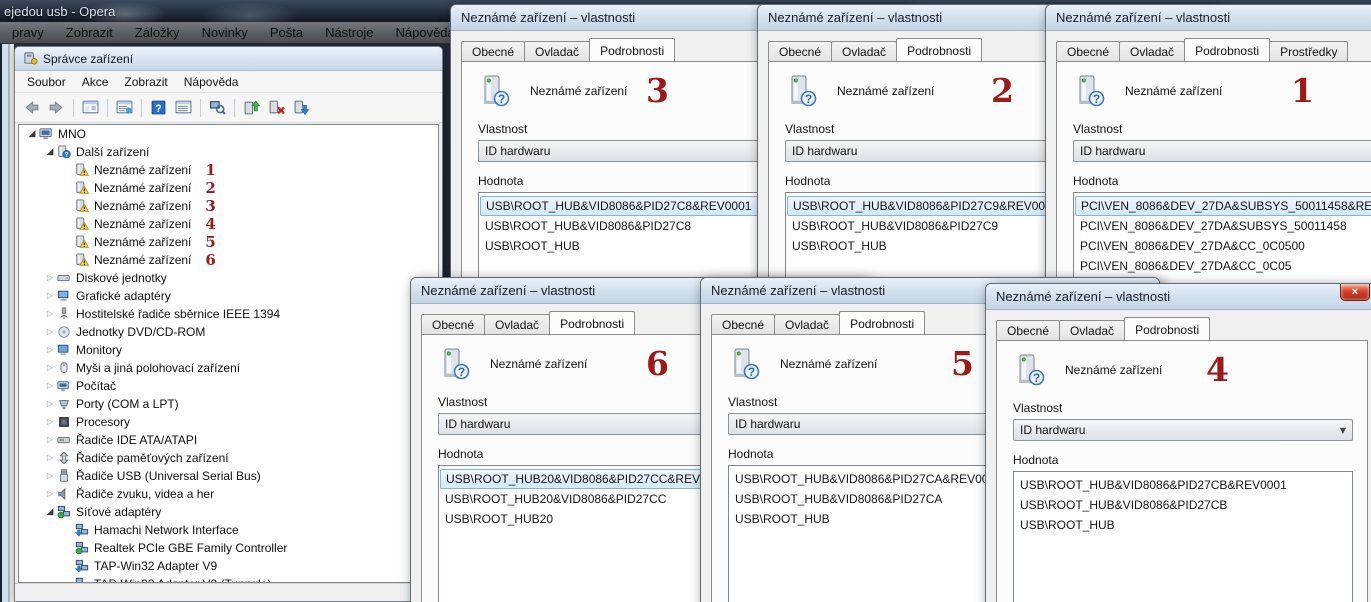 The width and height of the screenshot is (1371, 602). I want to click on tree-item: Neznámé zařízení 2, so click(228, 188).